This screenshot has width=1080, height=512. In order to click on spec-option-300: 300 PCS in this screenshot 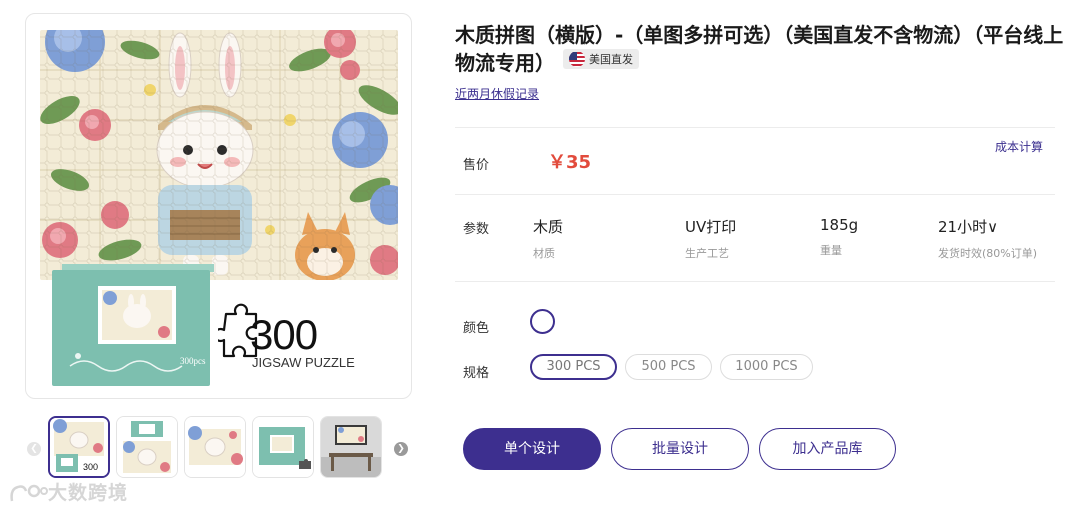, I will do `click(573, 367)`.